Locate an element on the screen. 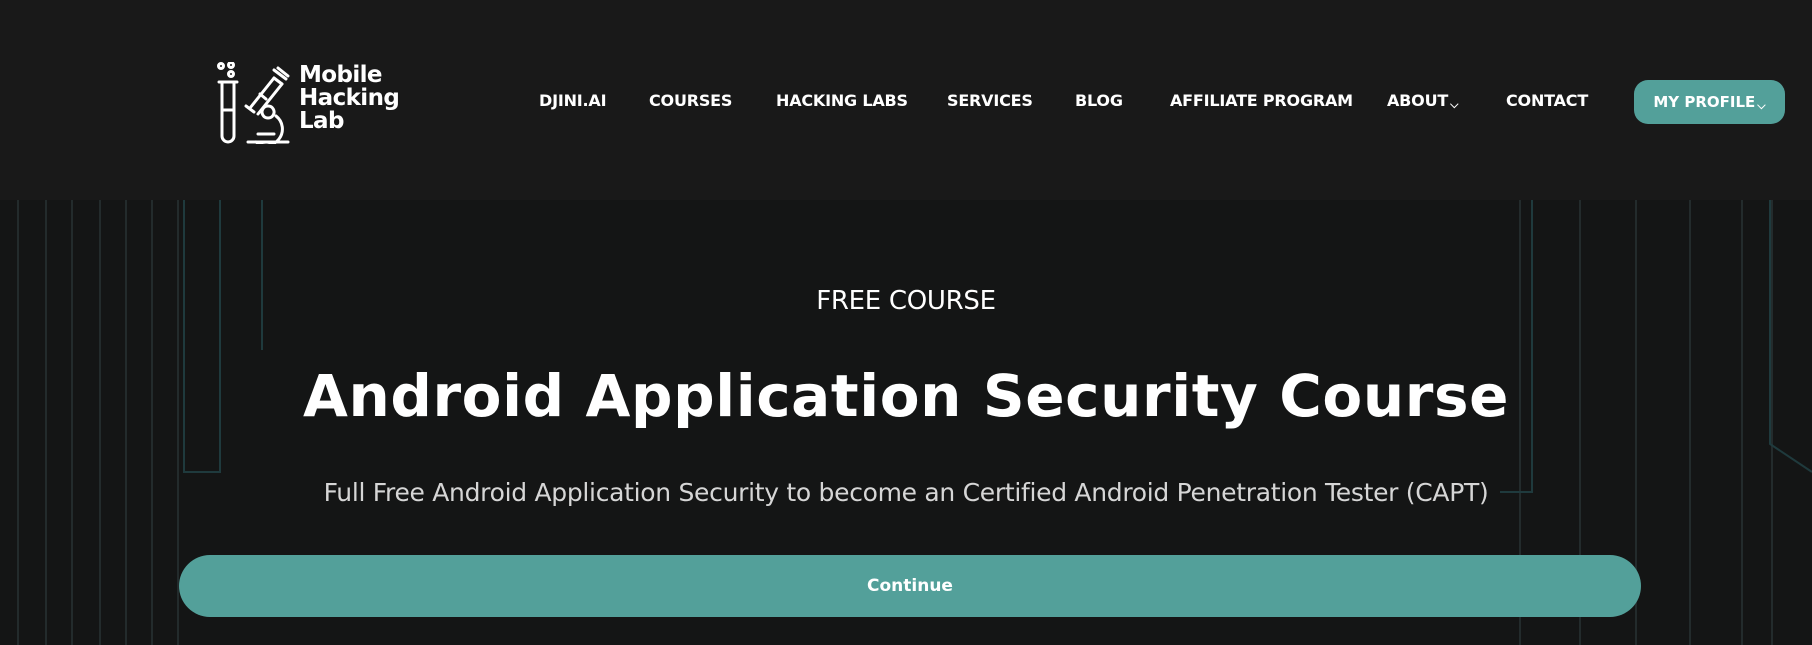 The height and width of the screenshot is (645, 1812). nav-item-services: SERVICES is located at coordinates (990, 101).